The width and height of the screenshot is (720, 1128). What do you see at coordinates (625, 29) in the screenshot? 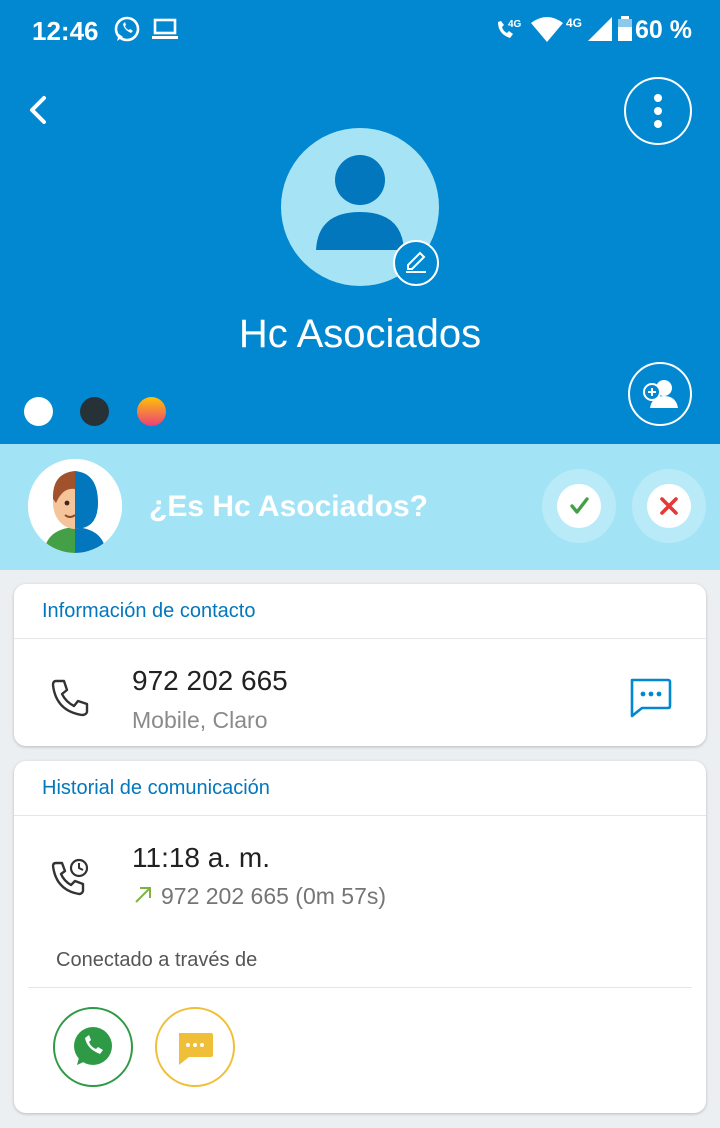
I see `battery-icon` at bounding box center [625, 29].